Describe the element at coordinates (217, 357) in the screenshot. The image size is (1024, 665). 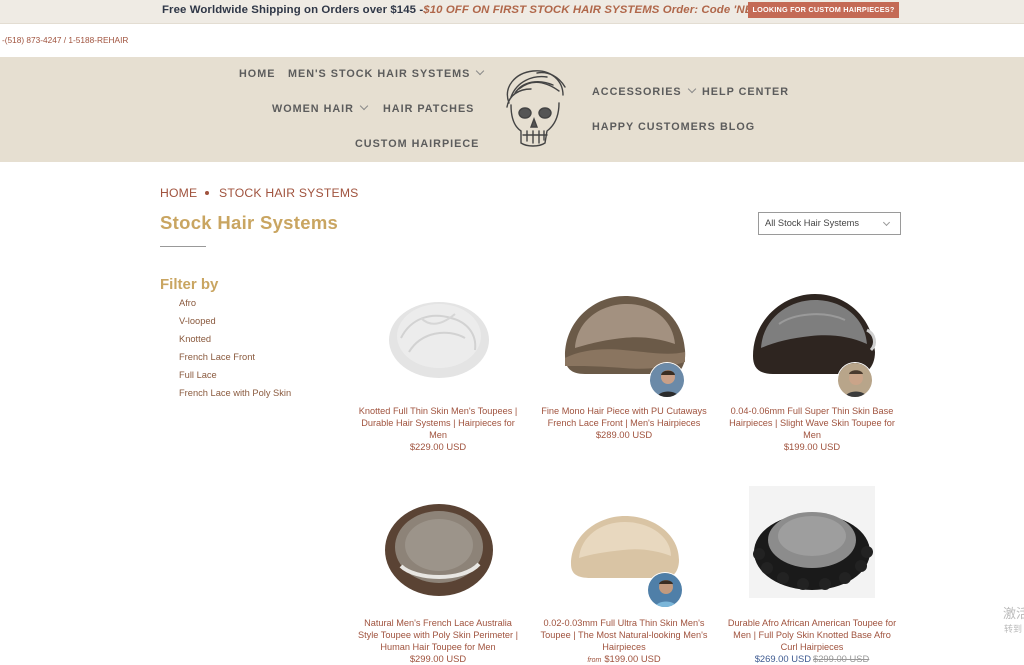
I see `filter-item-french-lace-front: French Lace Front` at that location.